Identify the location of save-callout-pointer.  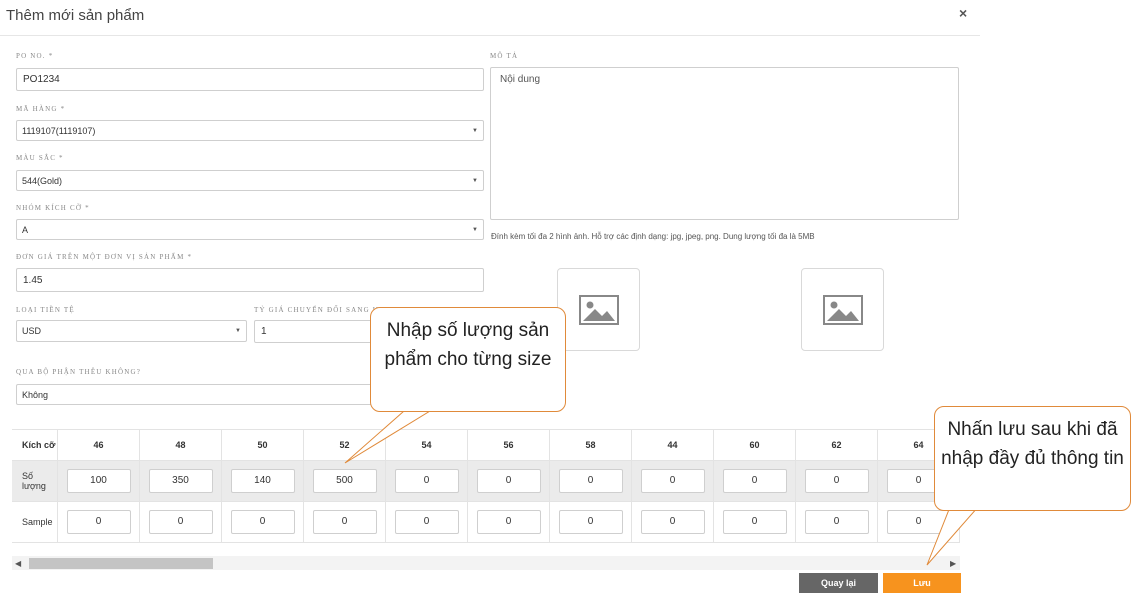
(953, 536).